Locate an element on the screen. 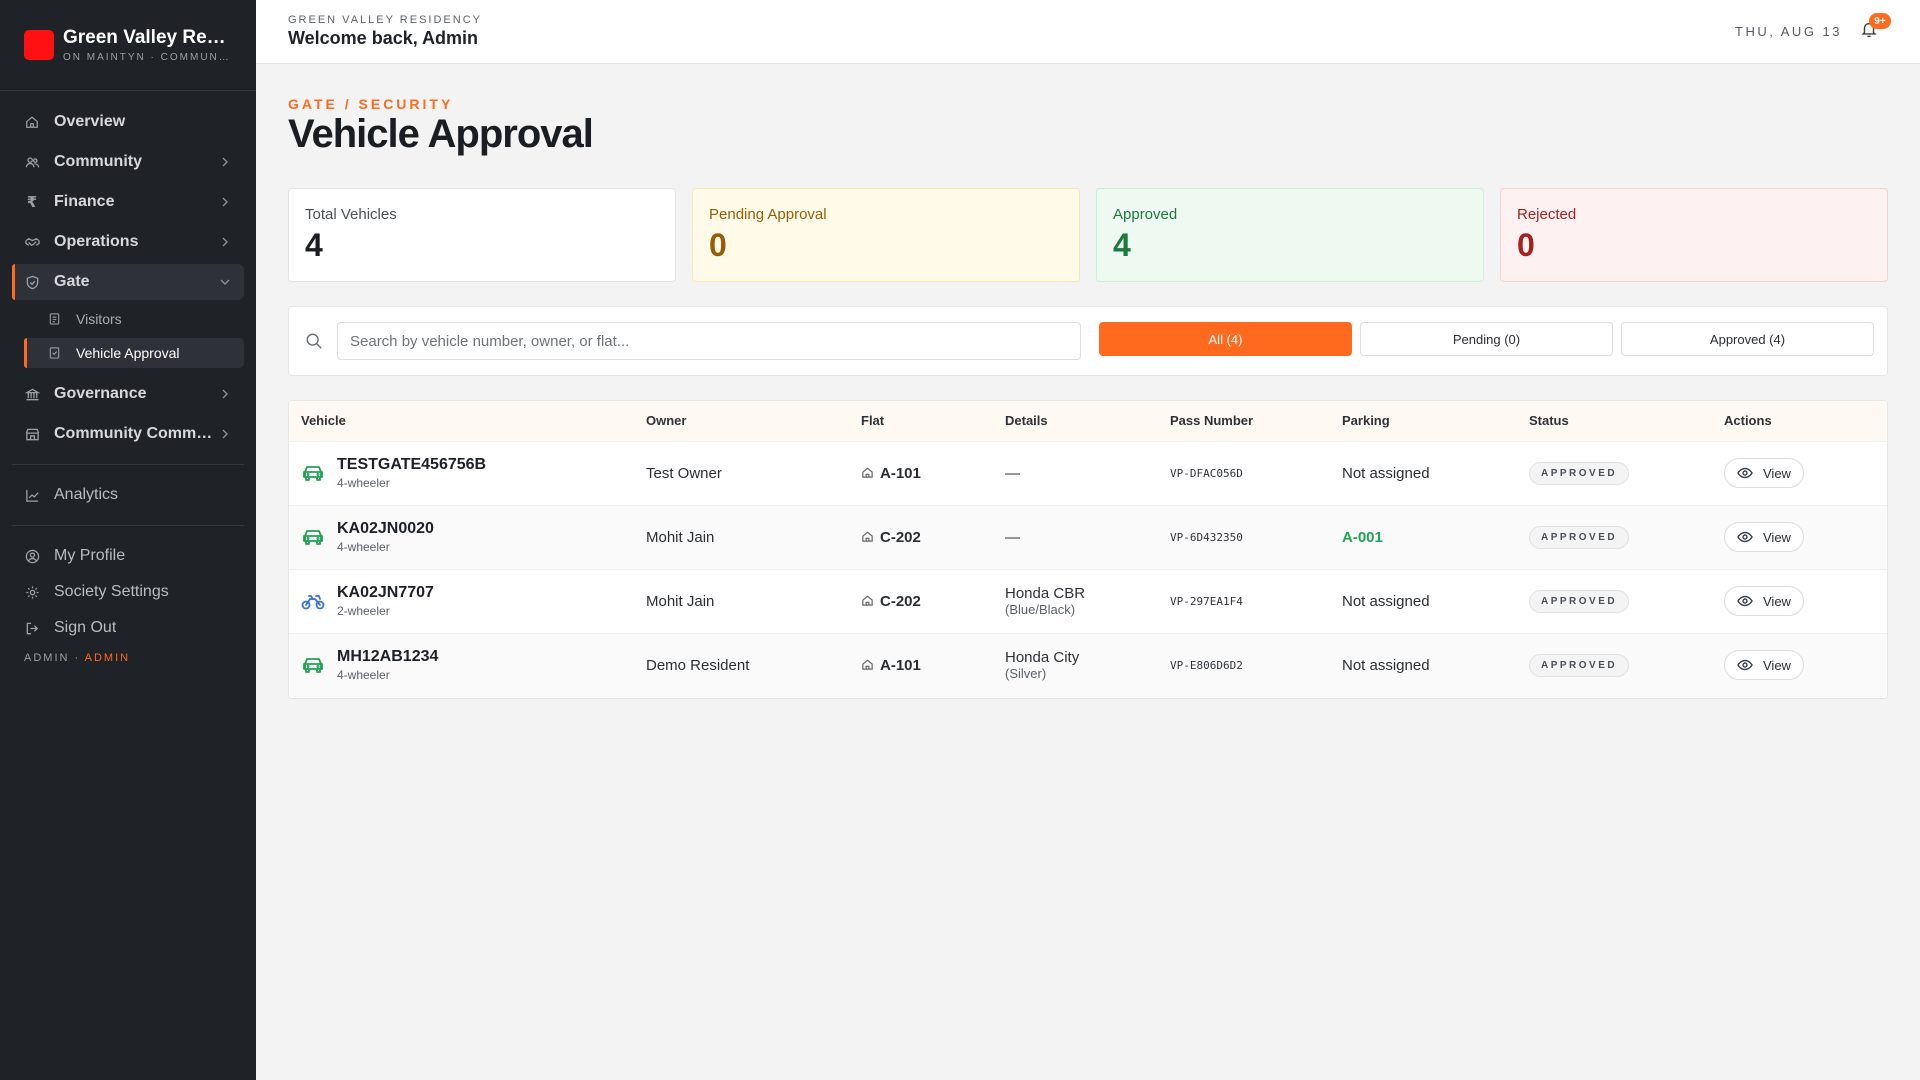  logout-icon is located at coordinates (32, 628).